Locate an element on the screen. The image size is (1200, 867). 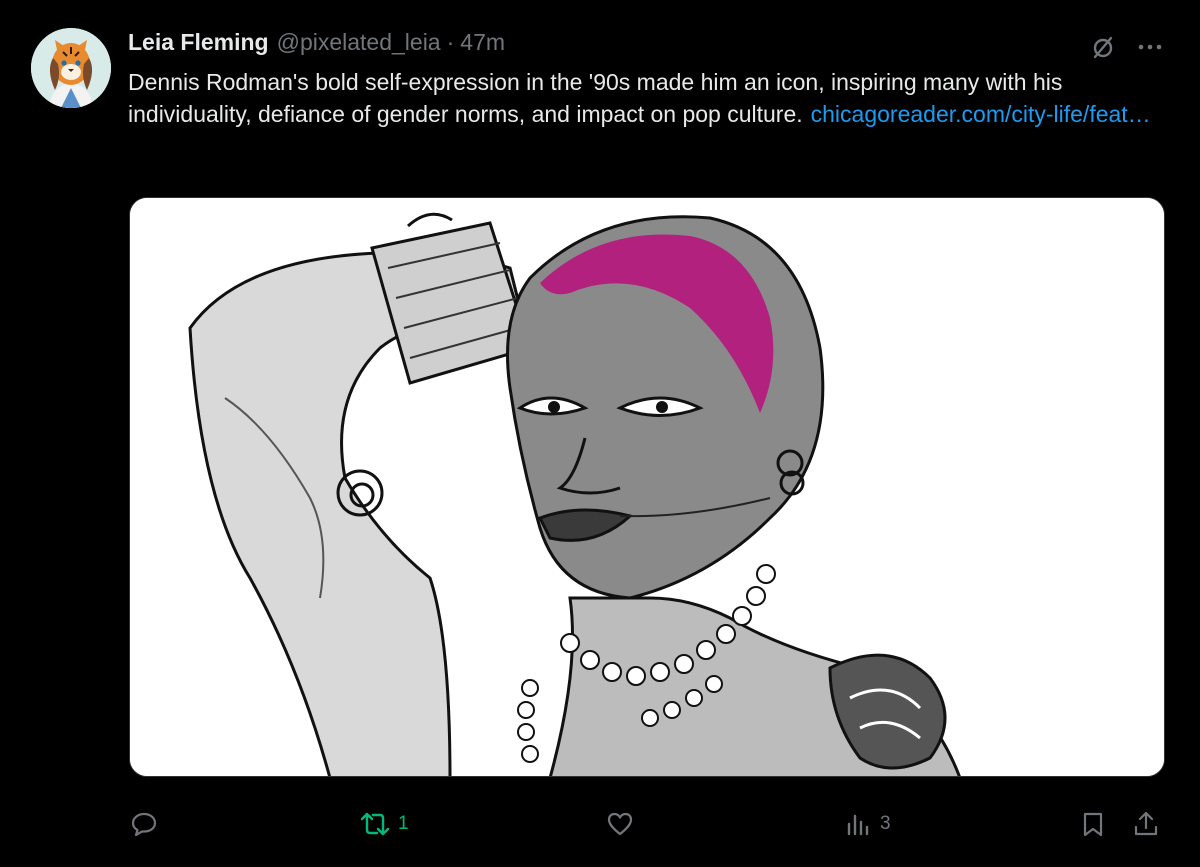
bookmark-button is located at coordinates (1093, 824).